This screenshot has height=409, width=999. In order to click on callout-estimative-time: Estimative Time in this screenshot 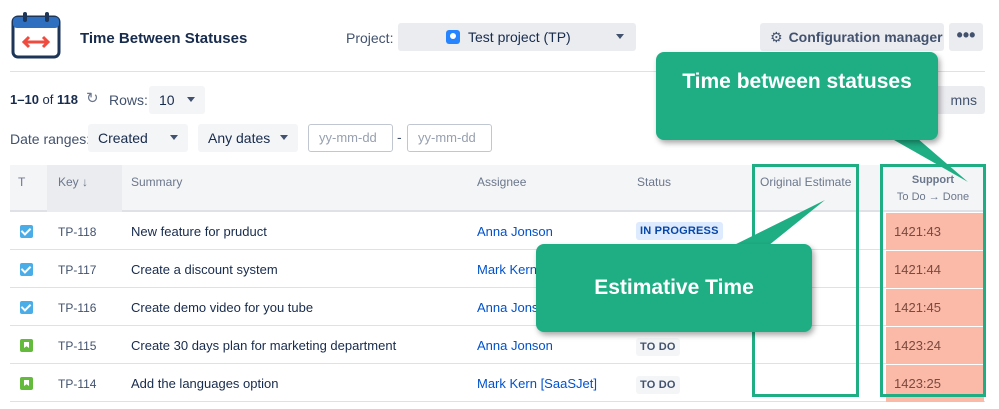, I will do `click(674, 288)`.